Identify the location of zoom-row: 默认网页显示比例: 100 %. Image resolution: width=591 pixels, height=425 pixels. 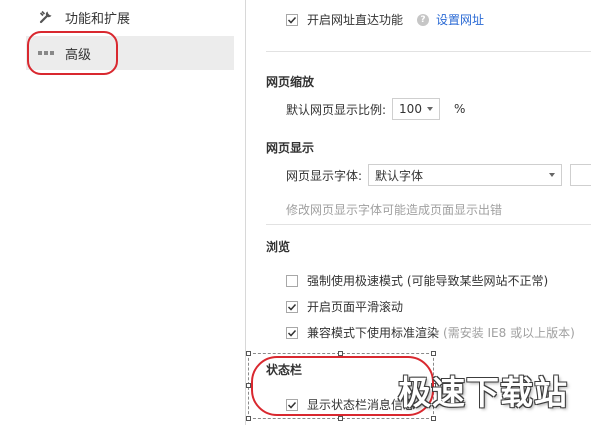
(375, 109).